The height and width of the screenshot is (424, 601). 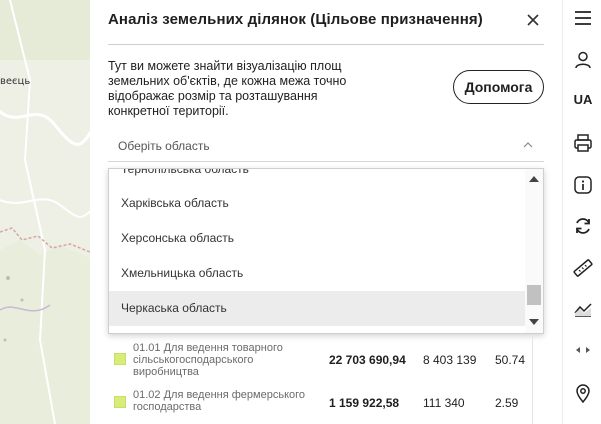 What do you see at coordinates (583, 309) in the screenshot?
I see `chart-icon` at bounding box center [583, 309].